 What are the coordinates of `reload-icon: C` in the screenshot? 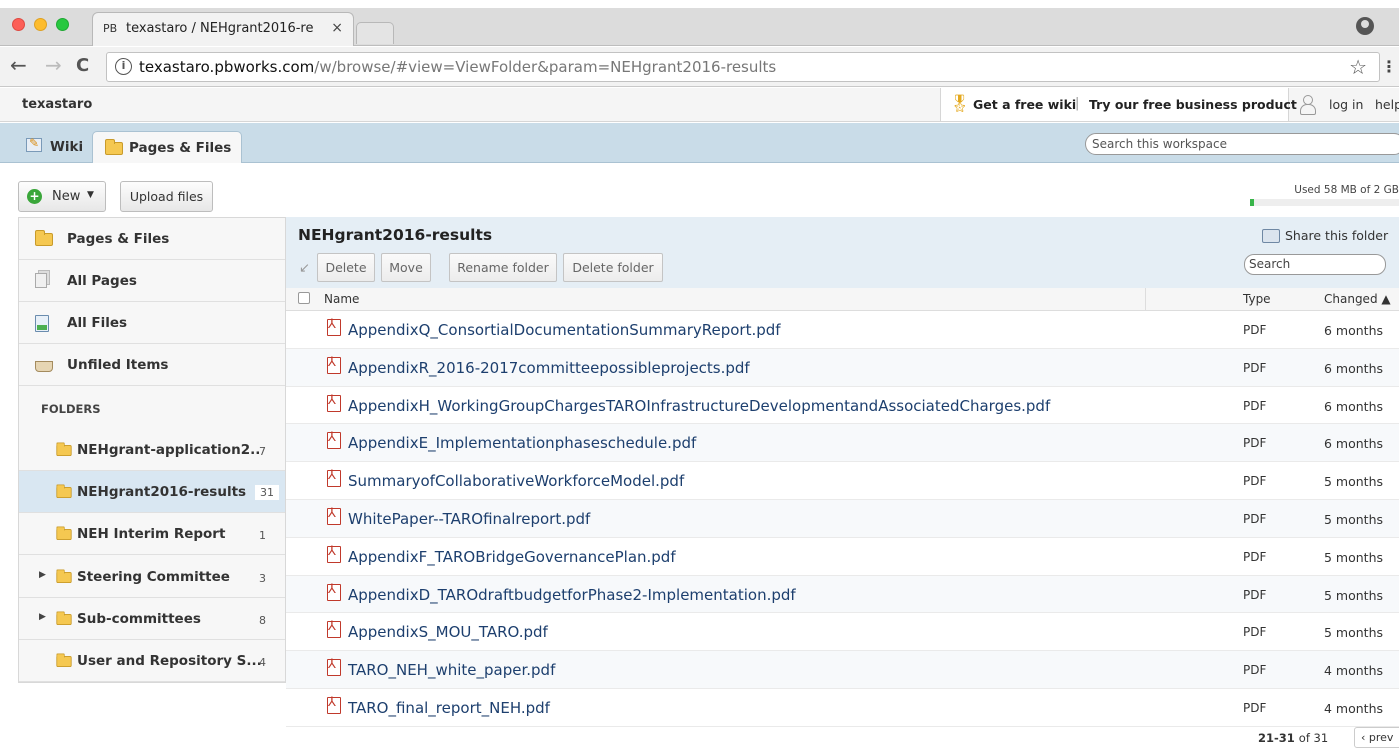 It's located at (82, 65).